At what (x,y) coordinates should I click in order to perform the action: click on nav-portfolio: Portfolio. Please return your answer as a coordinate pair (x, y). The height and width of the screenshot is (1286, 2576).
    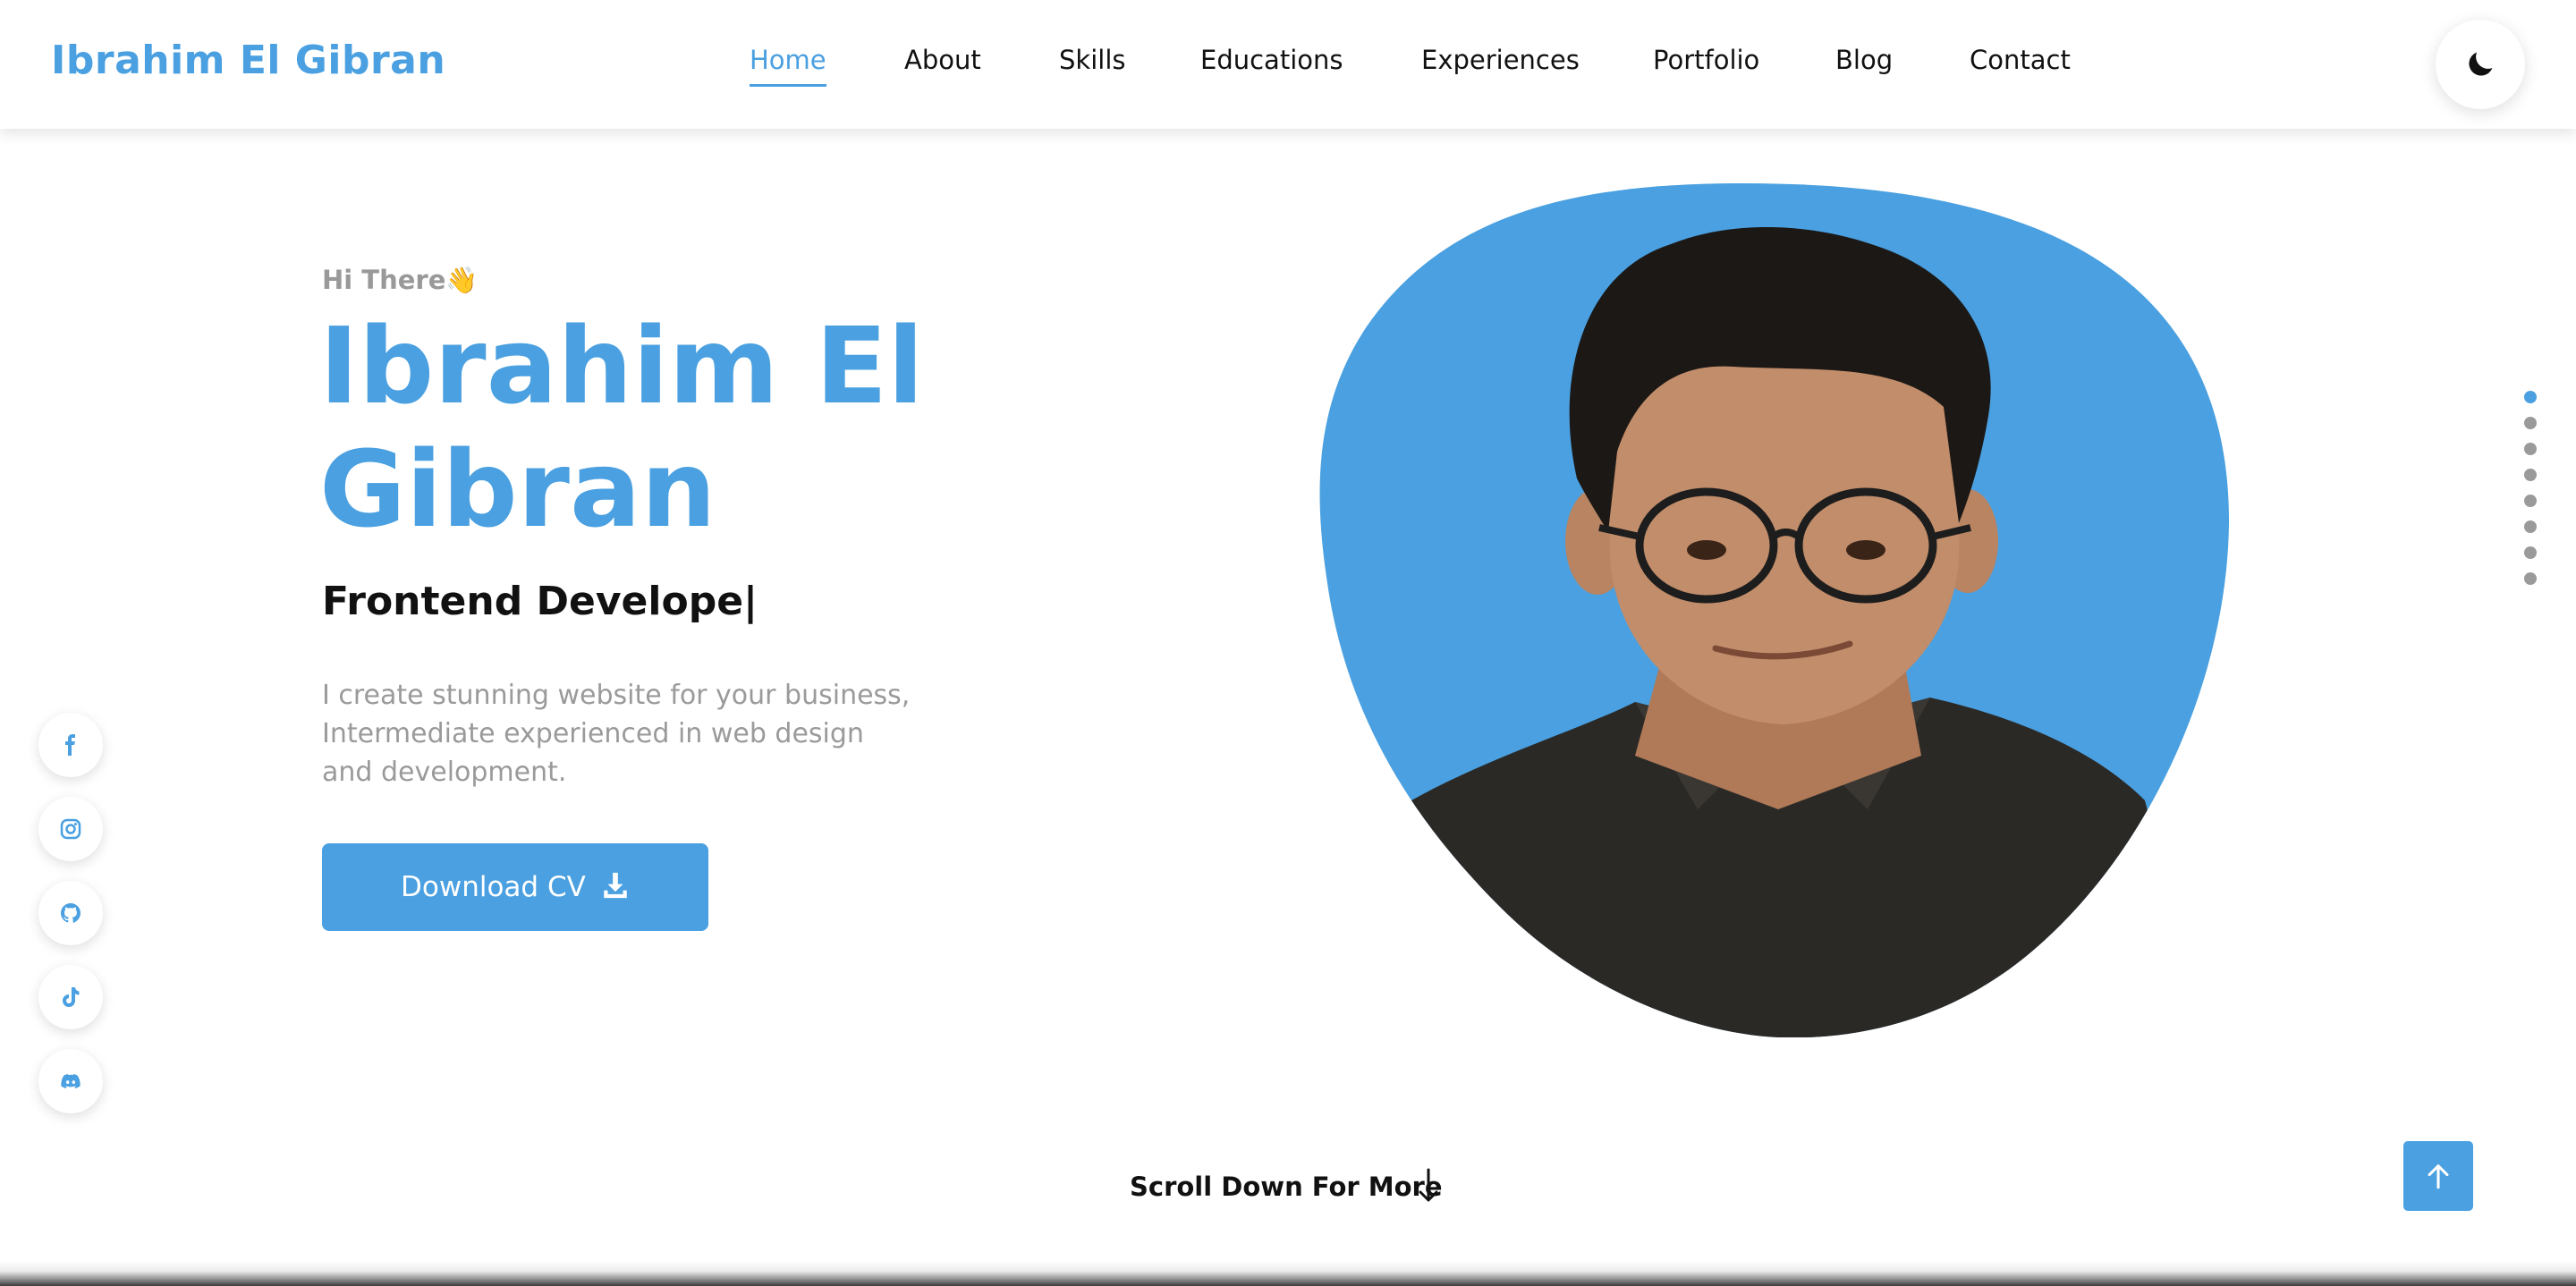
    Looking at the image, I should click on (1706, 60).